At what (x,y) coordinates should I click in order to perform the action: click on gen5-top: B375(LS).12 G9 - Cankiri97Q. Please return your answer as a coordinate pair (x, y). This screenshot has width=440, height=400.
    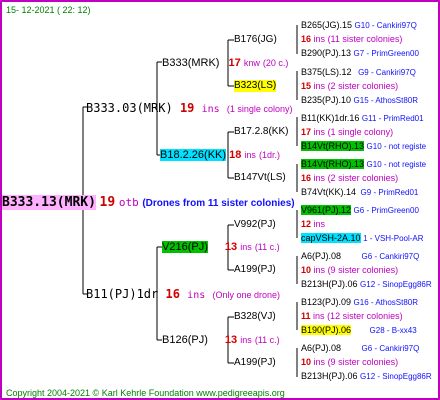
    Looking at the image, I should click on (358, 72).